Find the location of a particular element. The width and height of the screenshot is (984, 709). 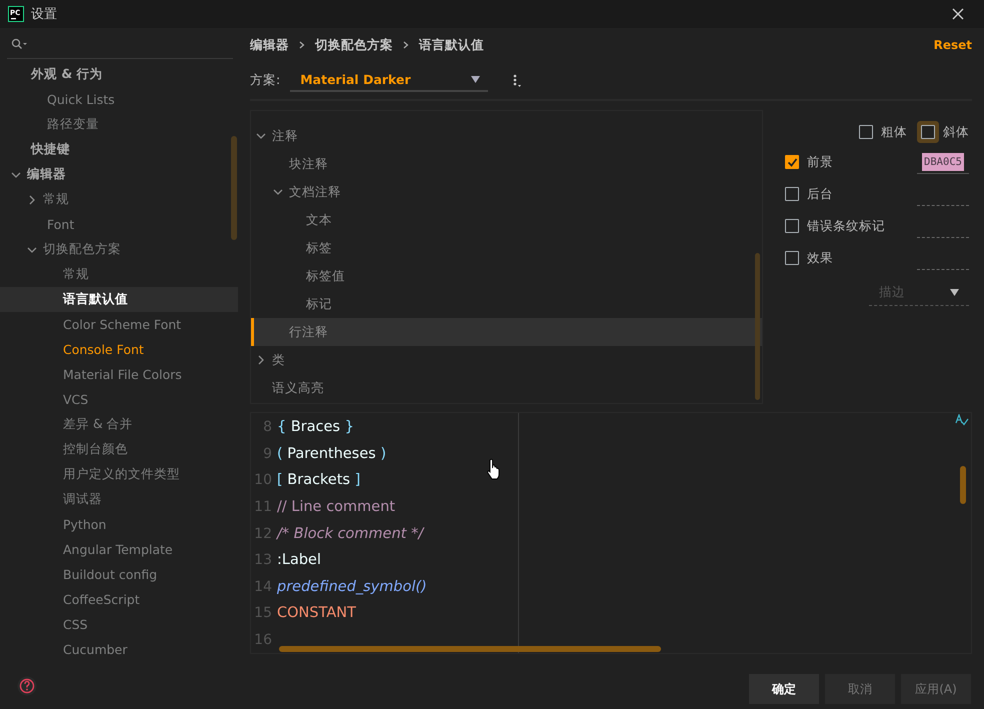

breadcrumb-item: 语言默认值 is located at coordinates (451, 45).